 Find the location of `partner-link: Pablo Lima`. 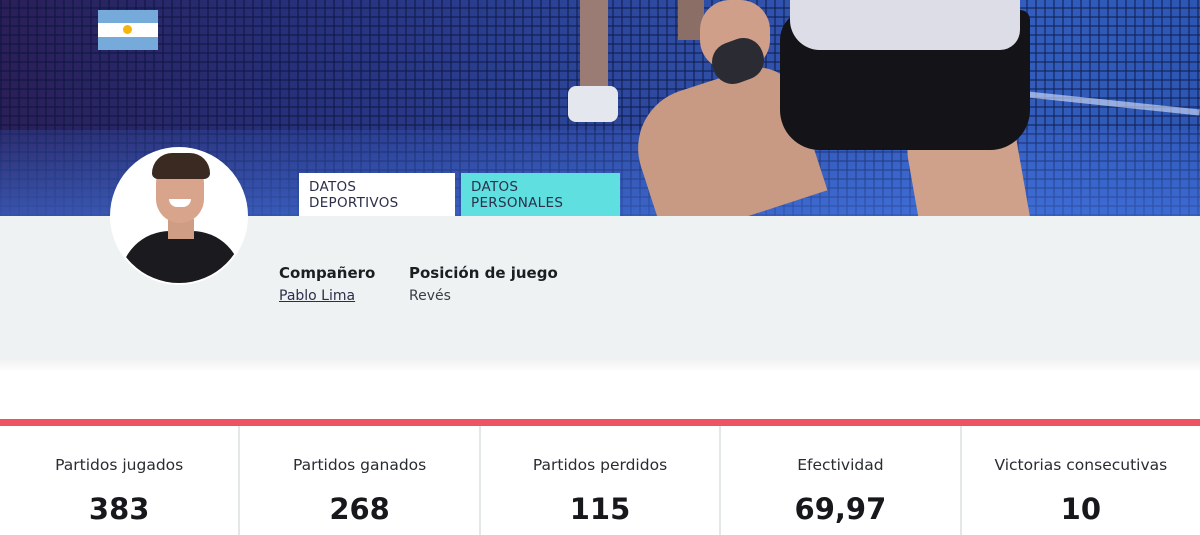

partner-link: Pablo Lima is located at coordinates (327, 296).